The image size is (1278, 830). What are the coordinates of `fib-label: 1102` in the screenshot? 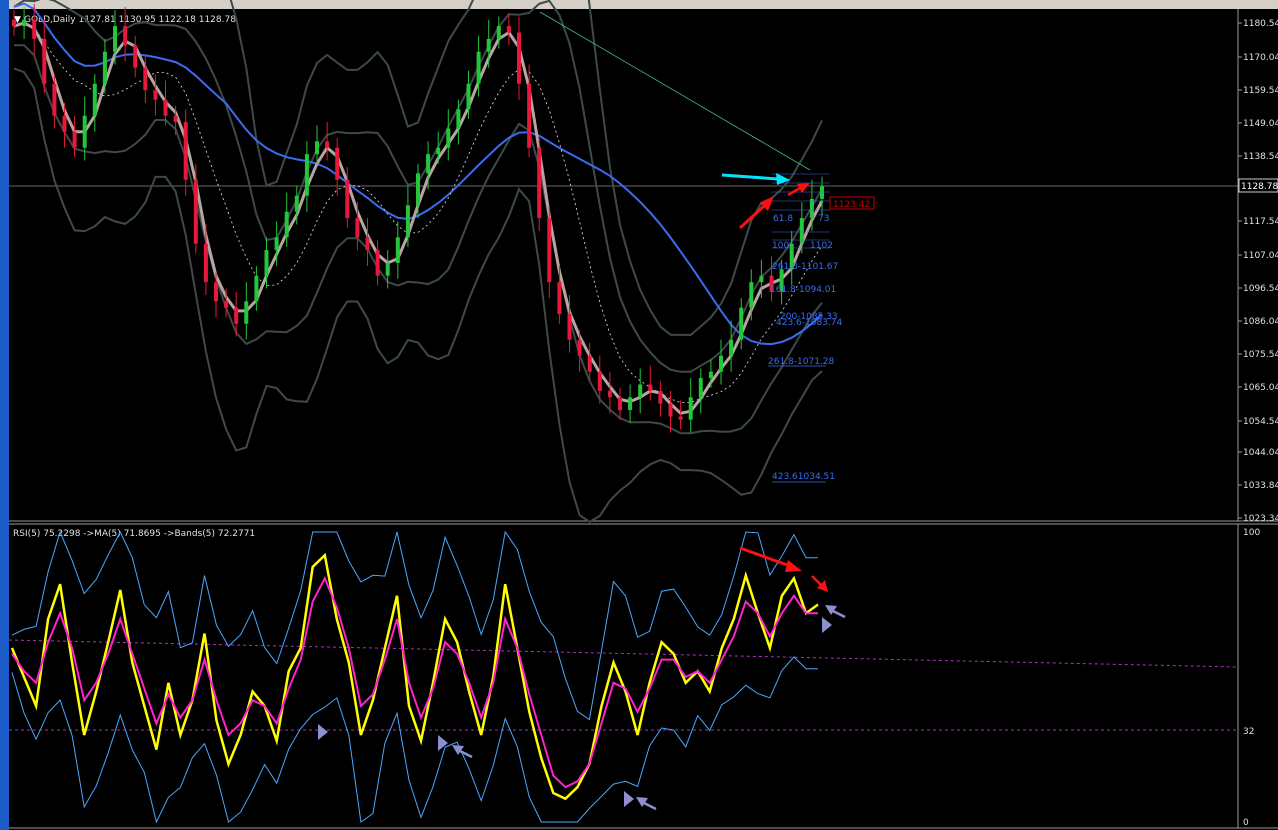 It's located at (821, 246).